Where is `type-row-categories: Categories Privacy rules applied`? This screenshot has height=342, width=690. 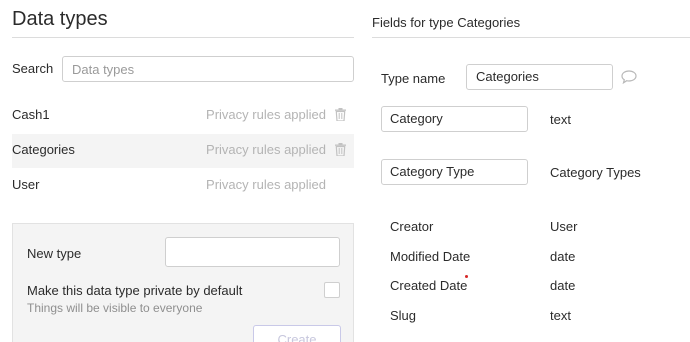 type-row-categories: Categories Privacy rules applied is located at coordinates (183, 151).